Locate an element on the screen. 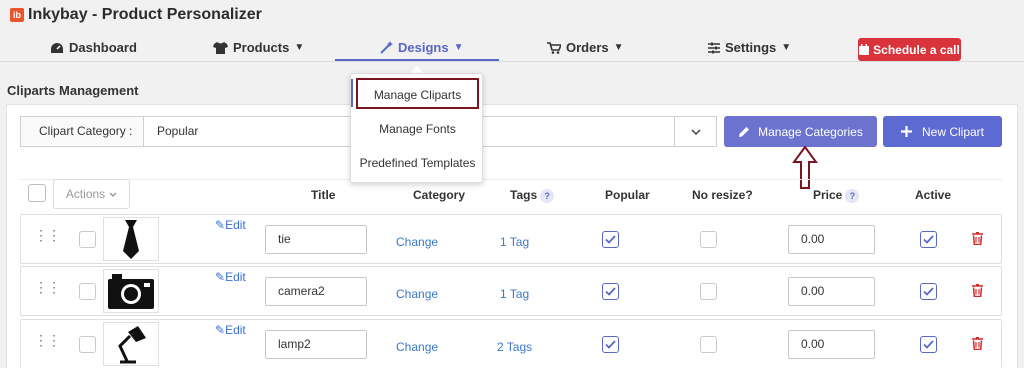  nav-settings: Settings ▼ is located at coordinates (749, 47).